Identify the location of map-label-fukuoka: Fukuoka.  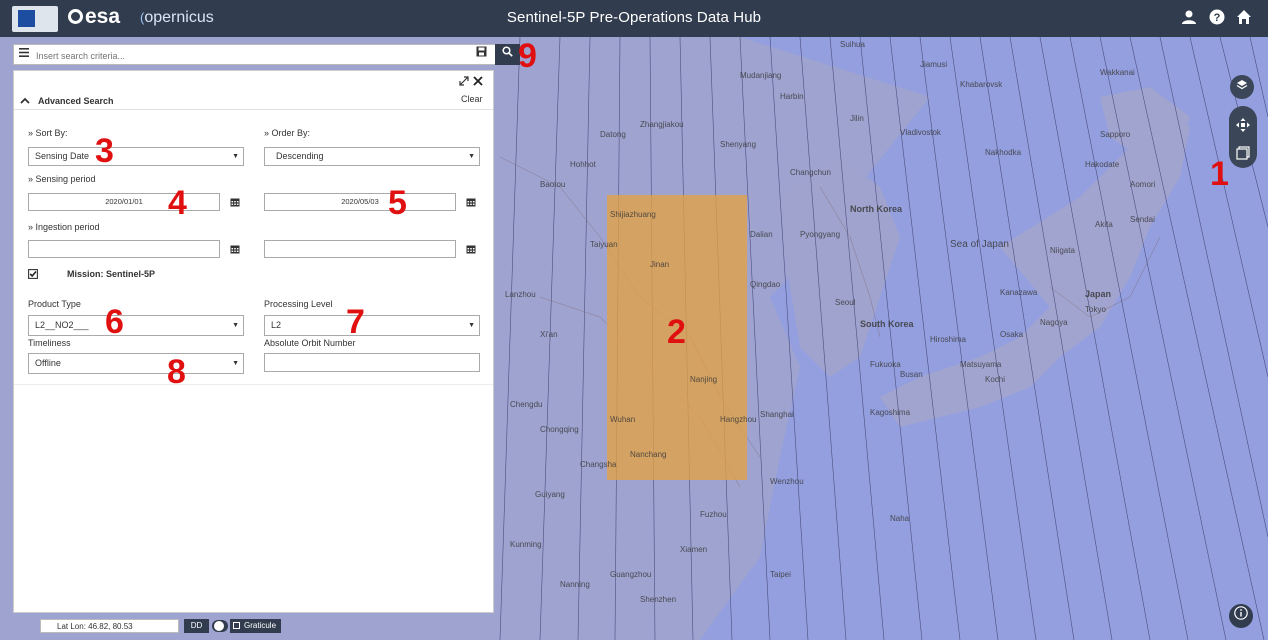
(885, 364).